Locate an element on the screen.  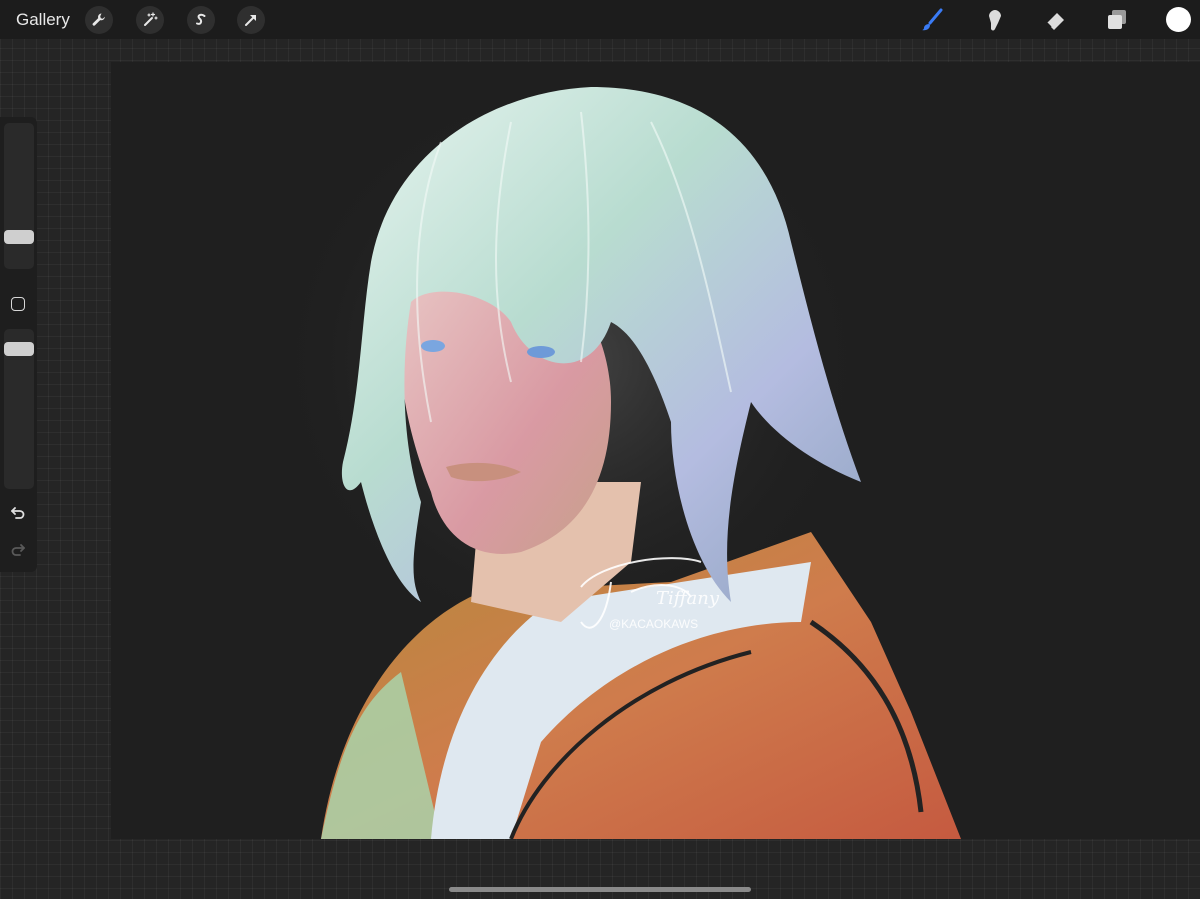
wrench-icon is located at coordinates (98, 19).